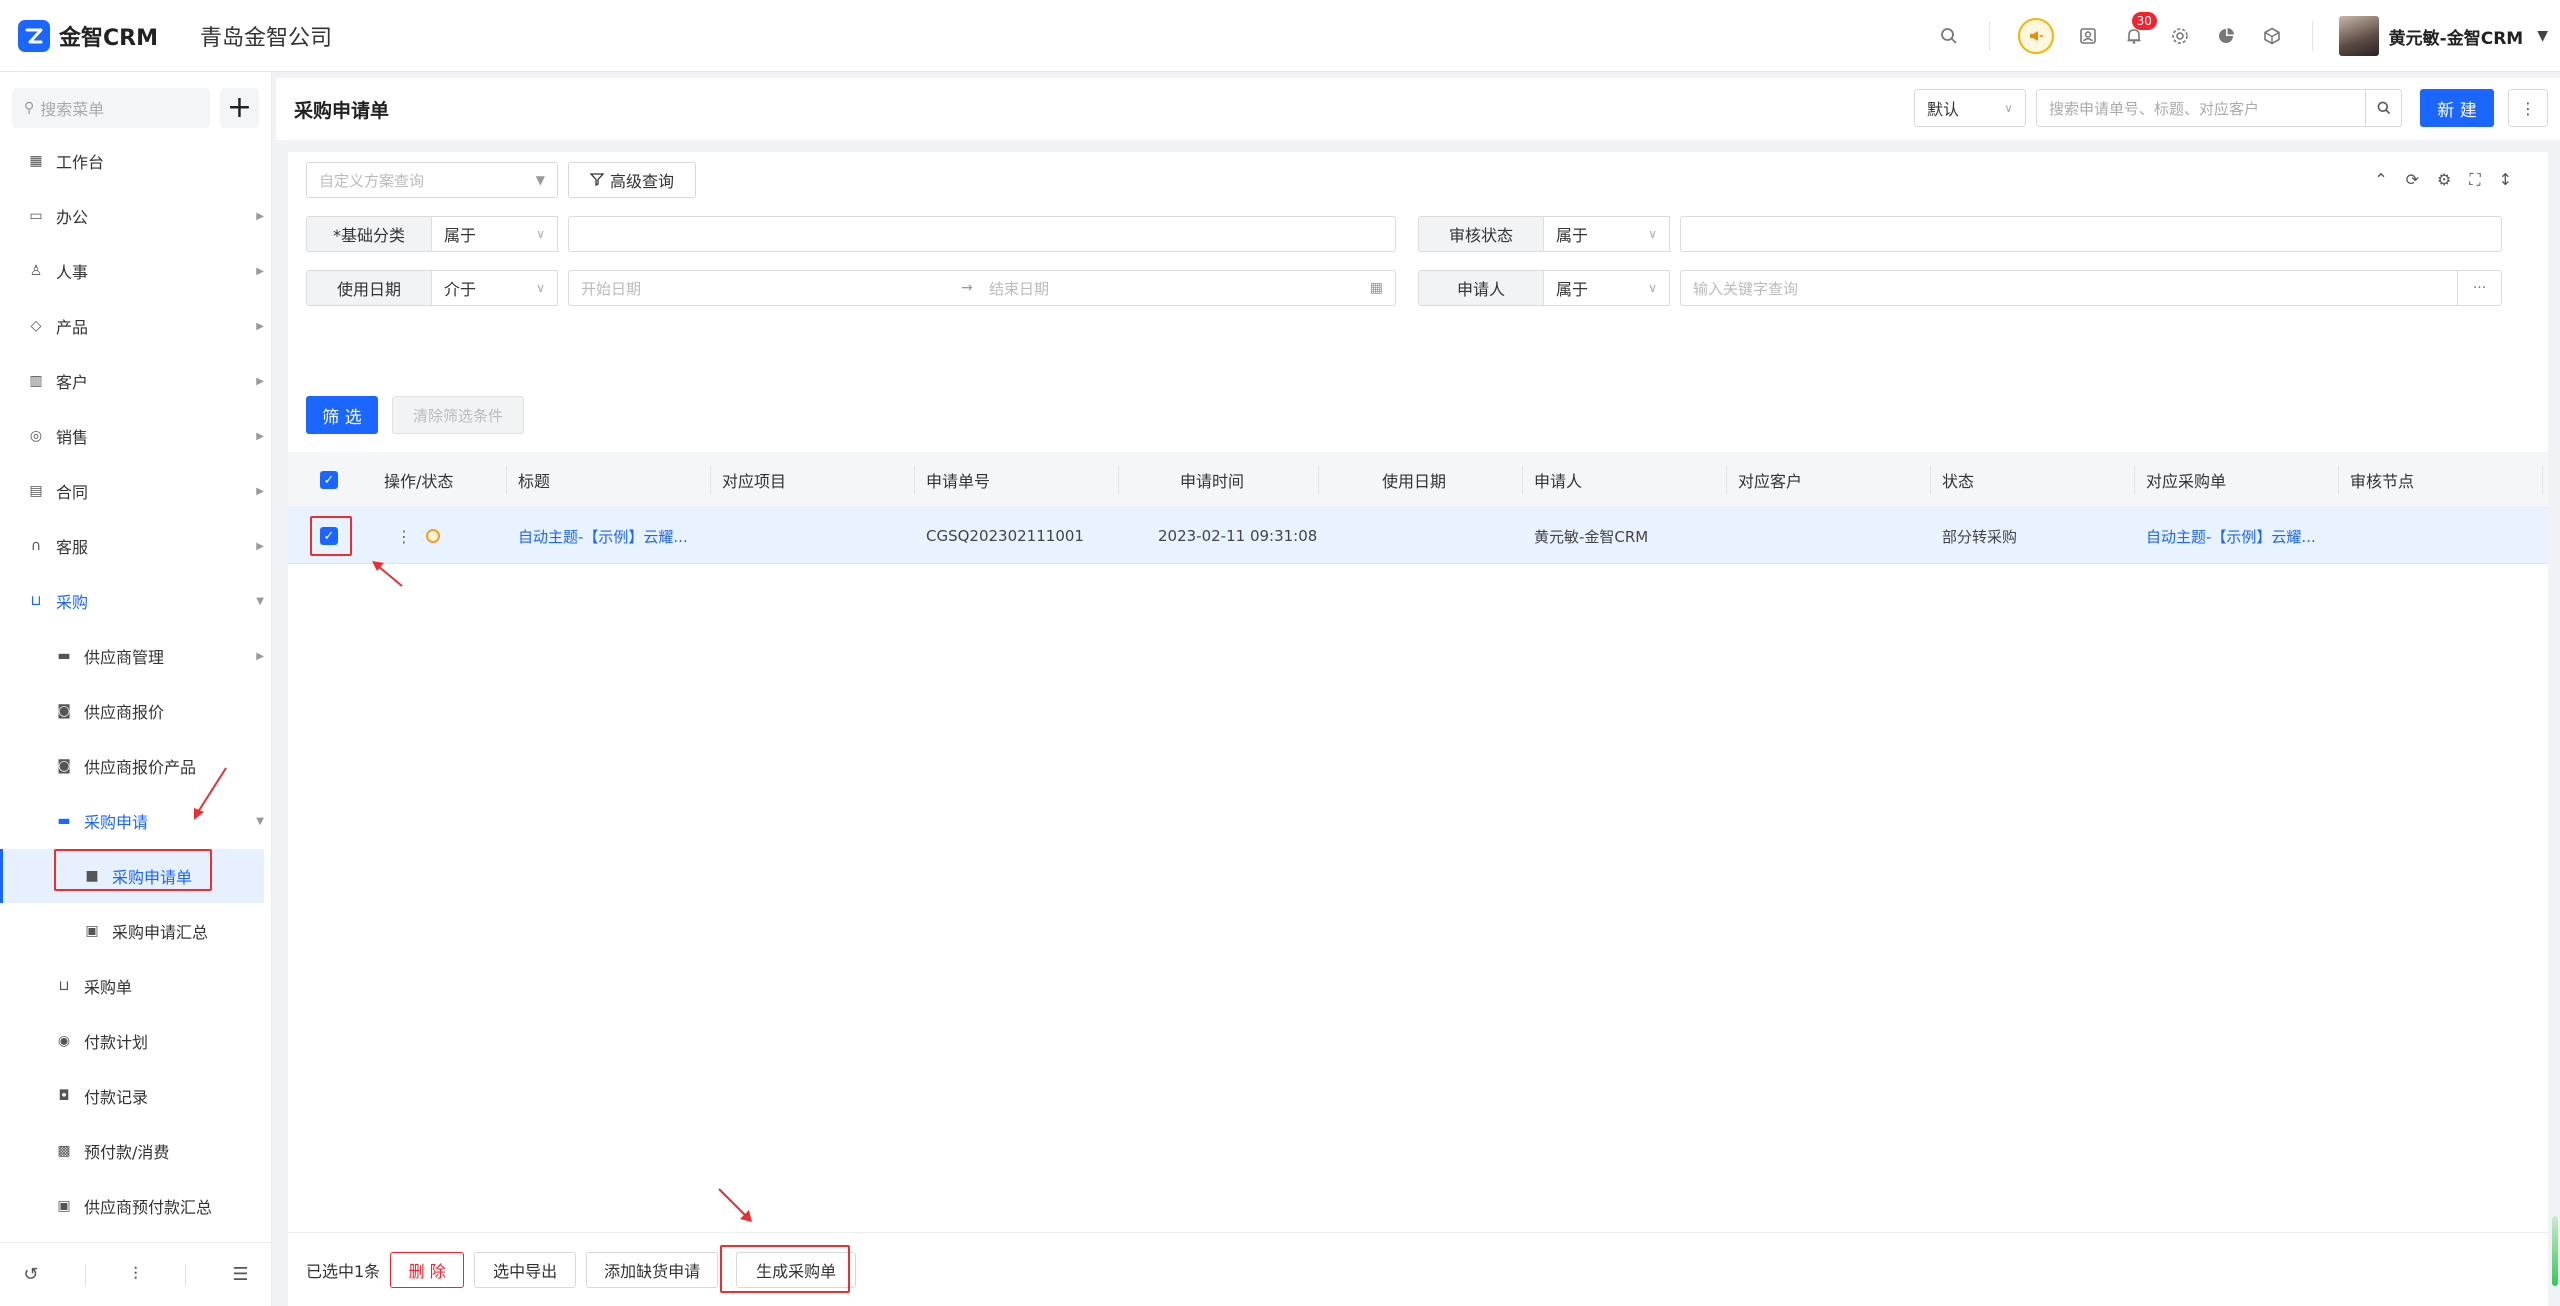 Image resolution: width=2560 pixels, height=1306 pixels. What do you see at coordinates (1770, 480) in the screenshot?
I see `column-header: 对应客户` at bounding box center [1770, 480].